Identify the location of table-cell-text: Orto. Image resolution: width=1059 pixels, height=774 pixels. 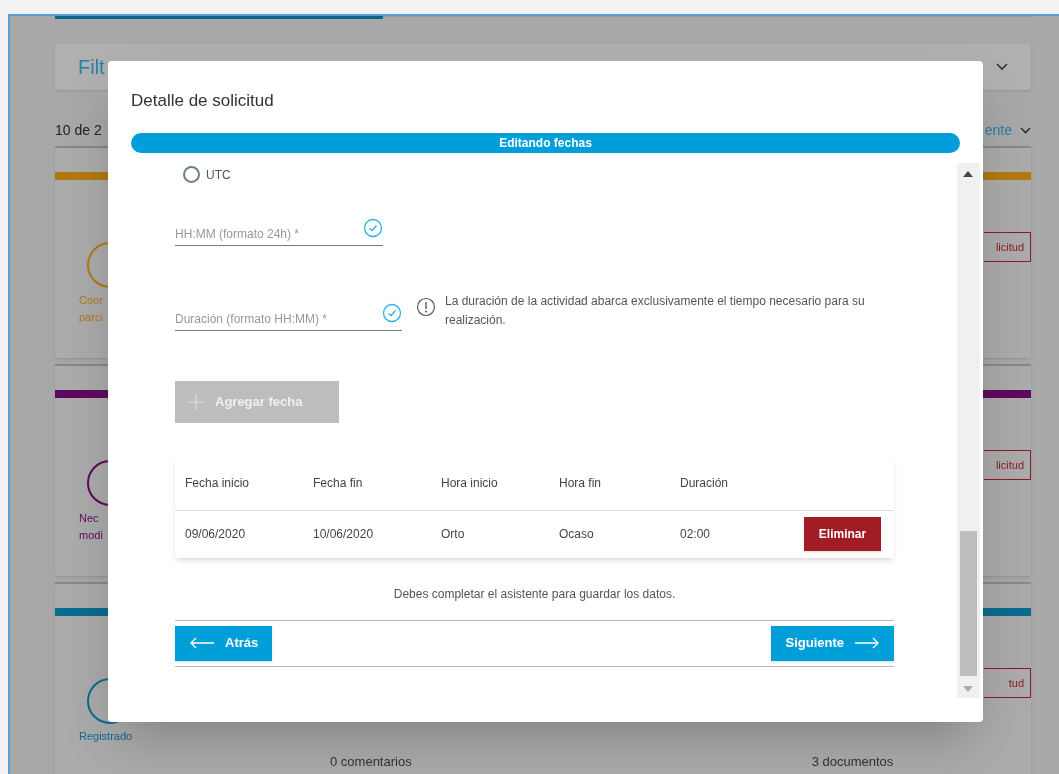
(453, 534).